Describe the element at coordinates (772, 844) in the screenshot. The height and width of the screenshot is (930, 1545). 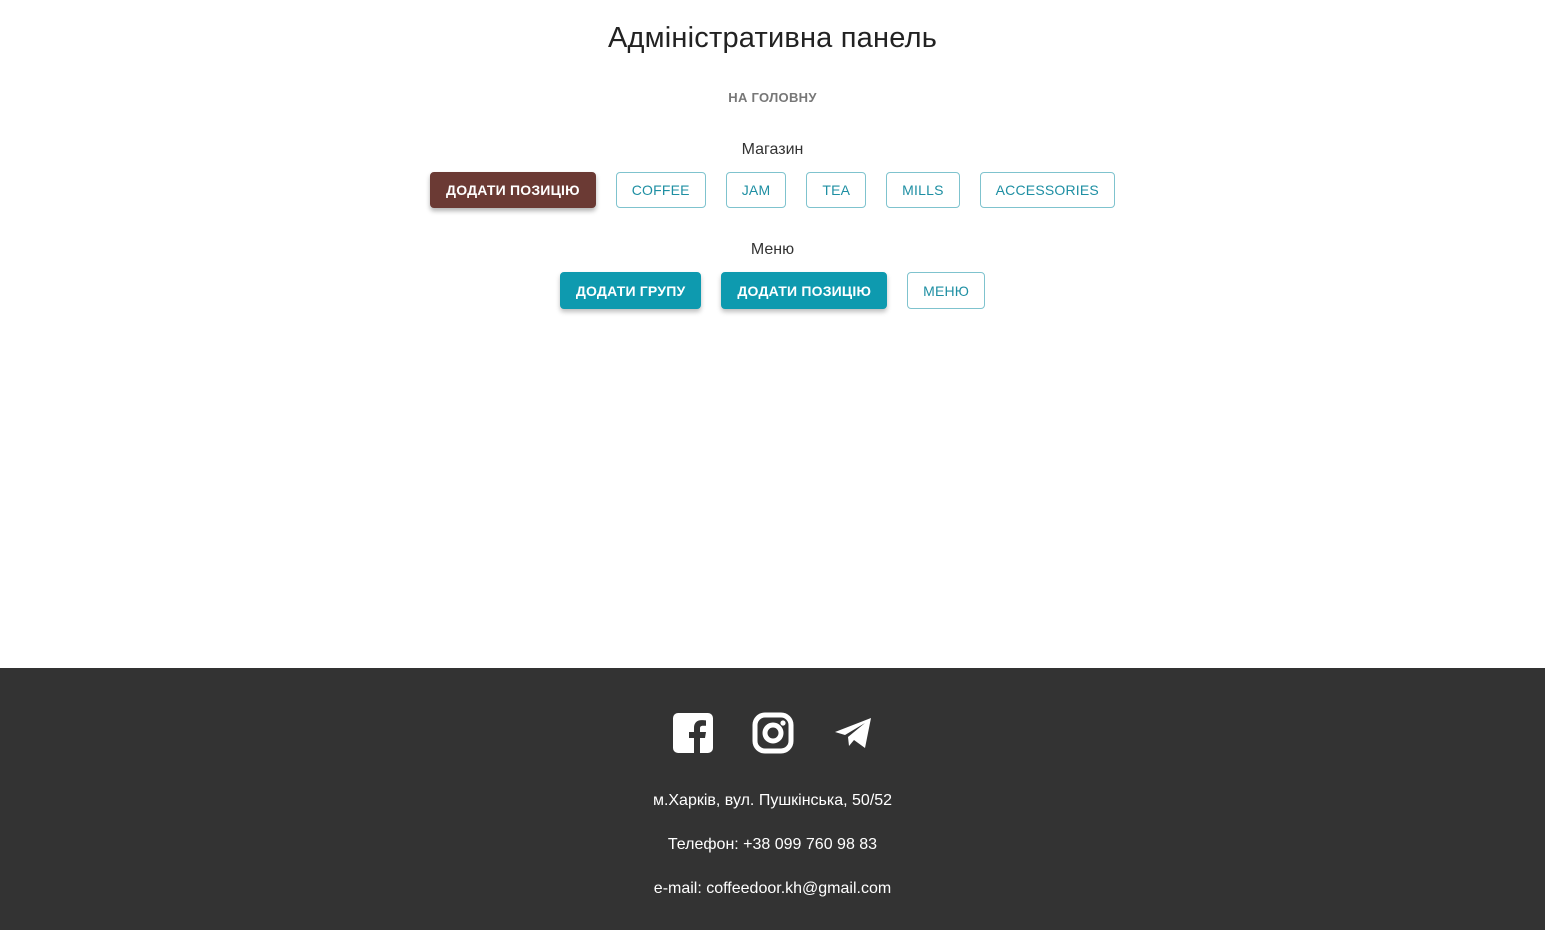
I see `footer-phone: Телефон: +38 099 760 98 83` at that location.